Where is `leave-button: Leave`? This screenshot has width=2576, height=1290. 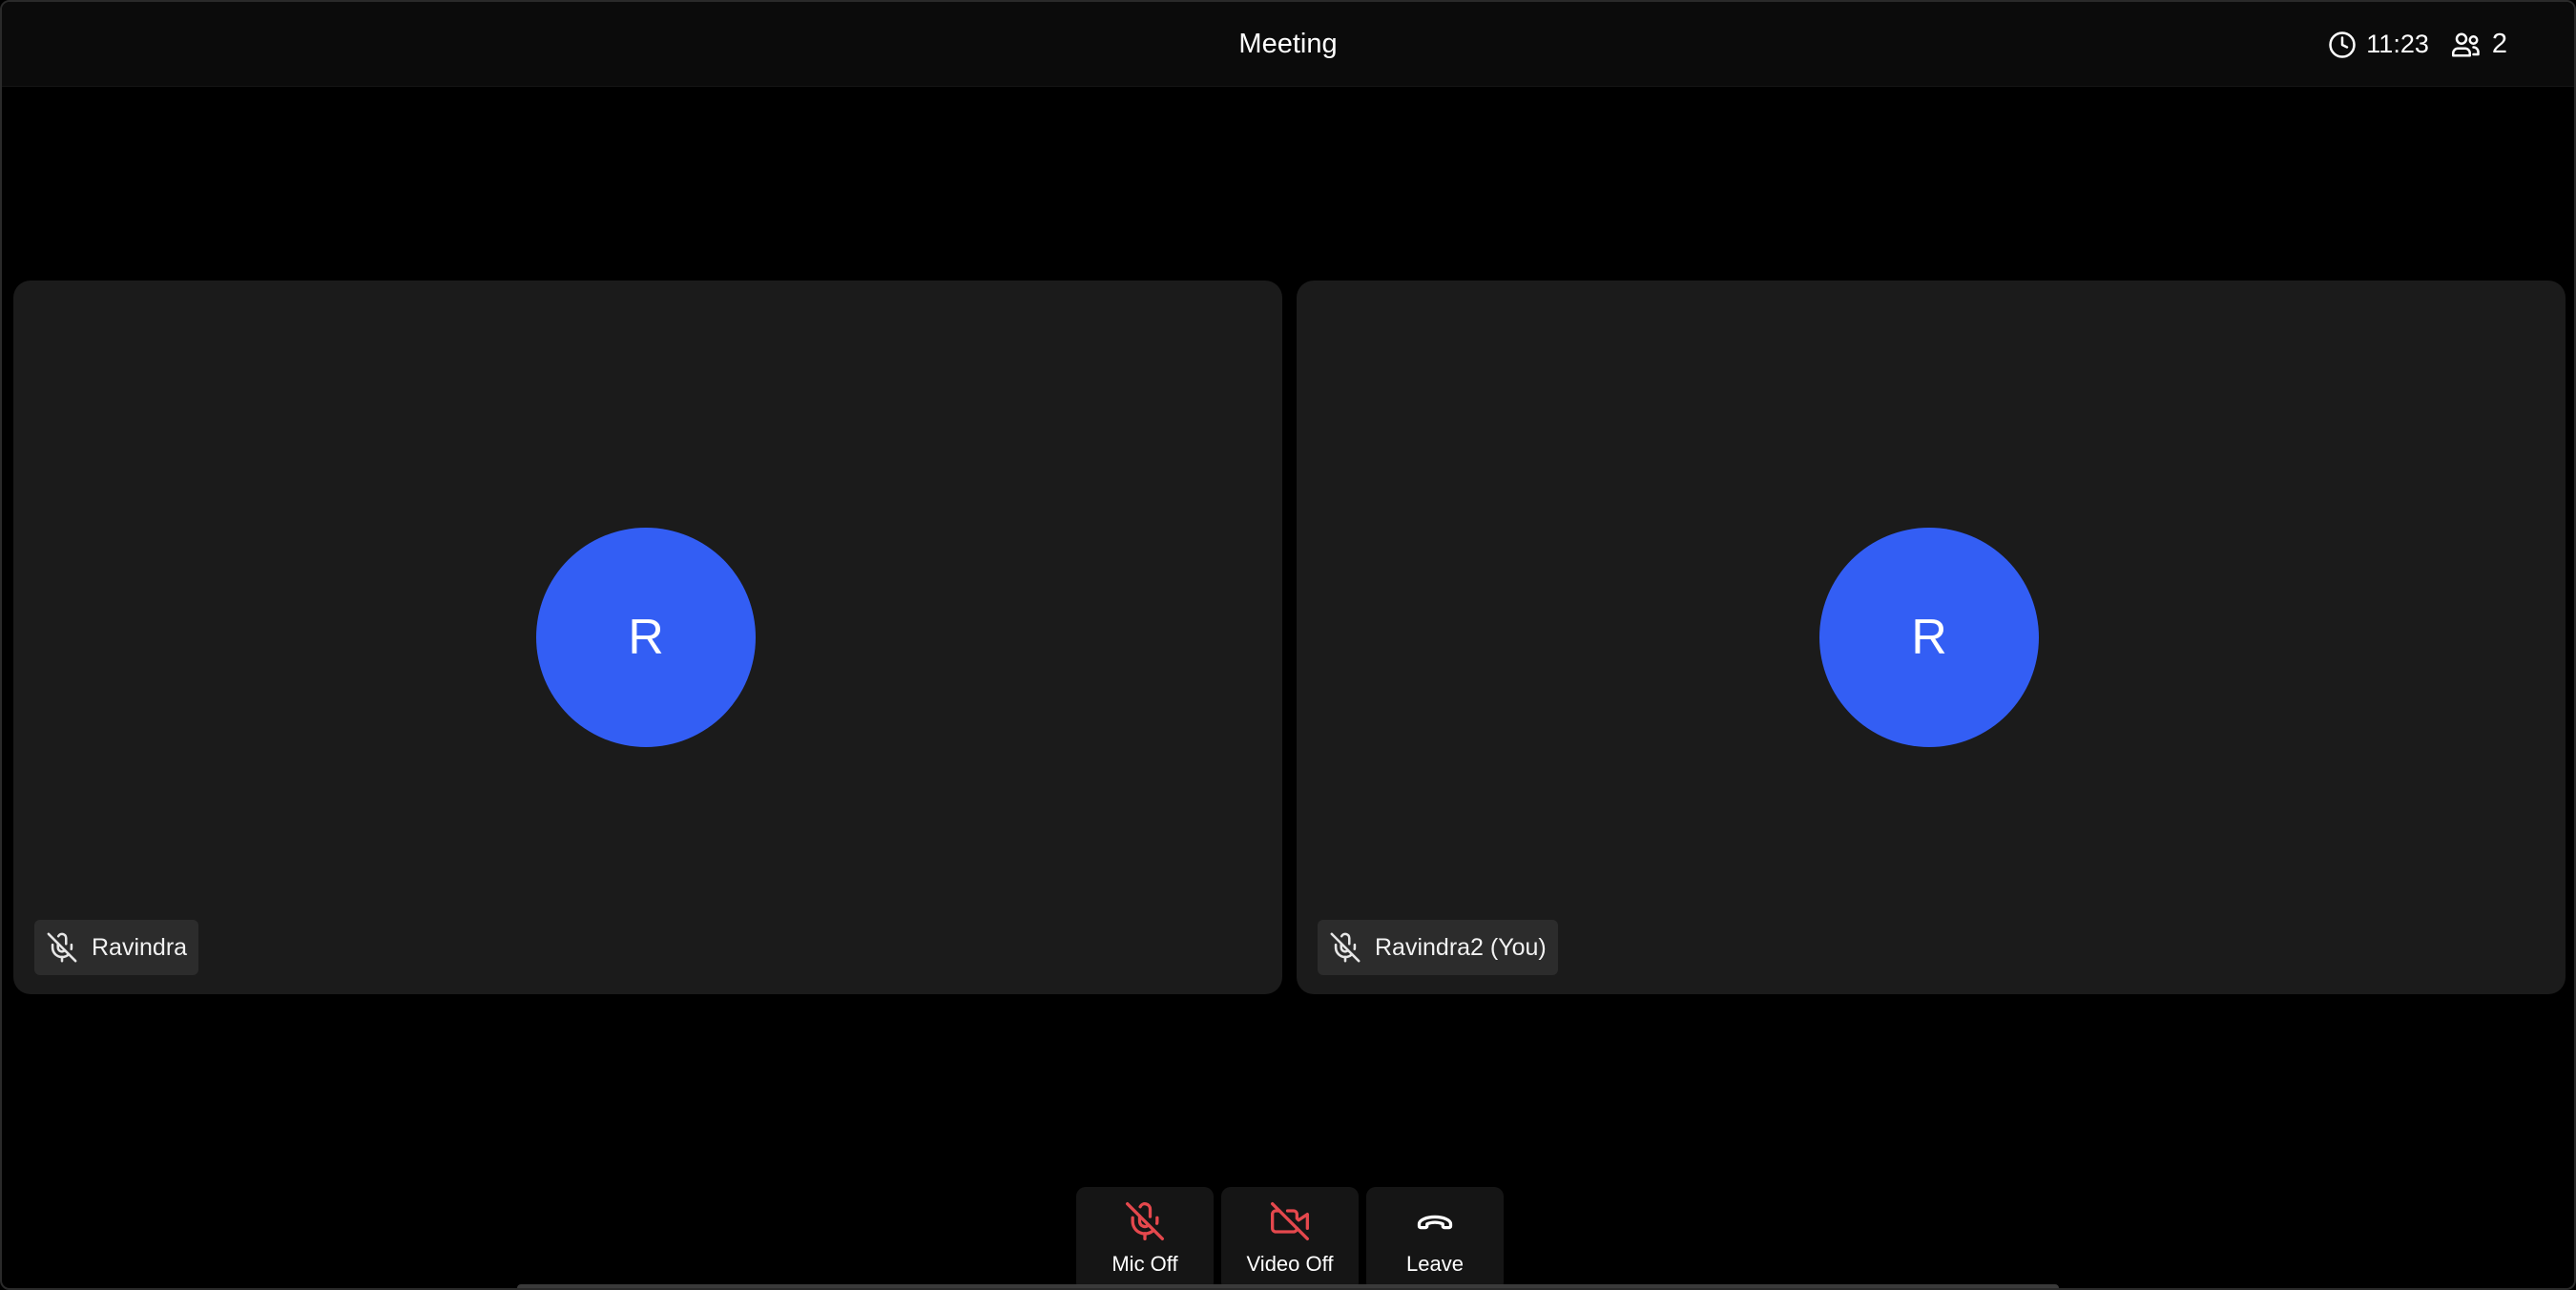 leave-button: Leave is located at coordinates (1435, 1237).